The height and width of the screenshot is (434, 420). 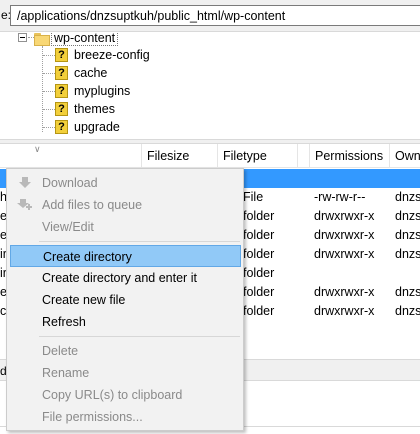 What do you see at coordinates (68, 227) in the screenshot?
I see `menu-item-label: View/Edit` at bounding box center [68, 227].